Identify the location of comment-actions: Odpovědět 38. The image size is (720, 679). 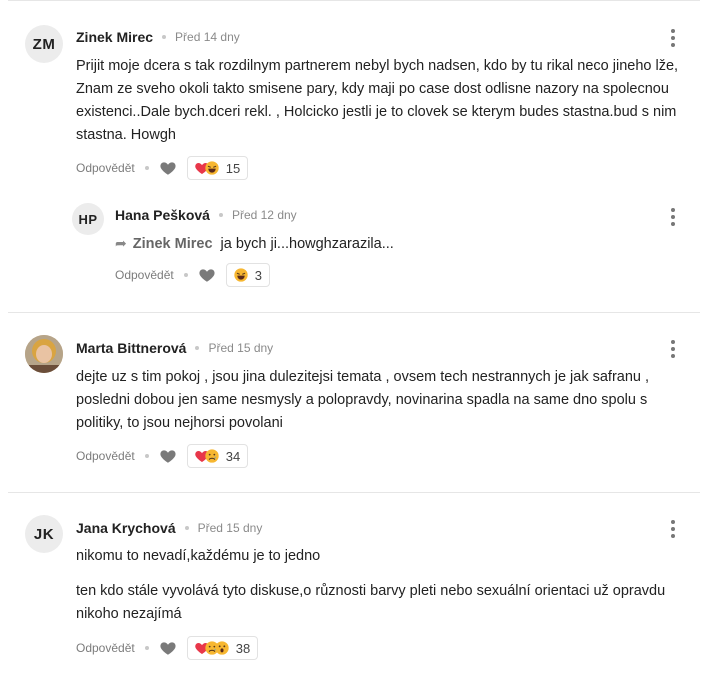
(167, 648).